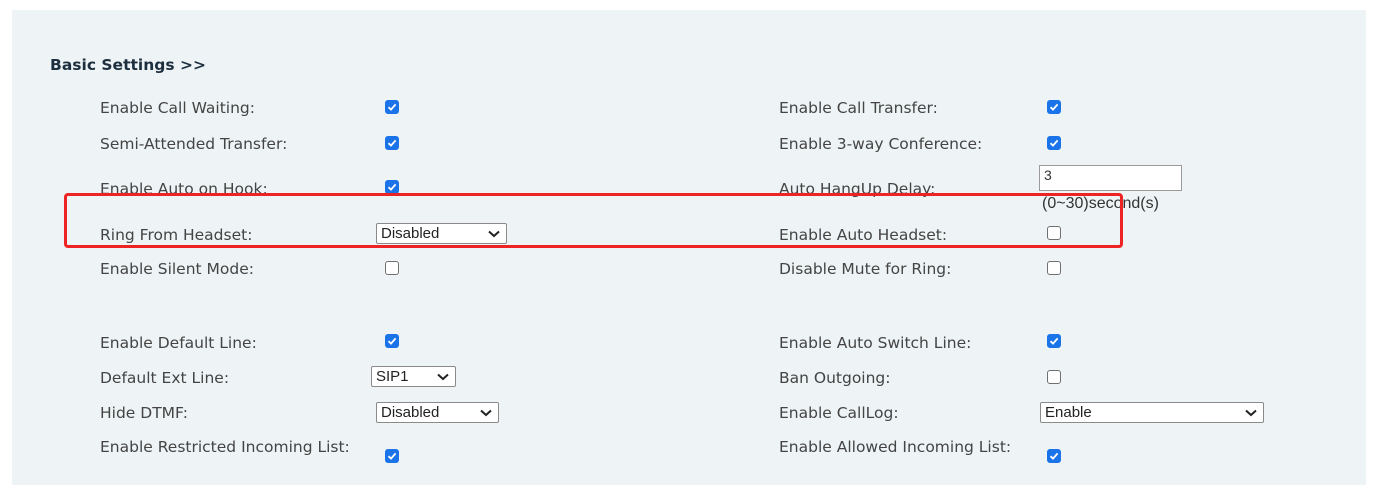 The width and height of the screenshot is (1375, 485). I want to click on allowed-incoming-list-checkbox, so click(1054, 456).